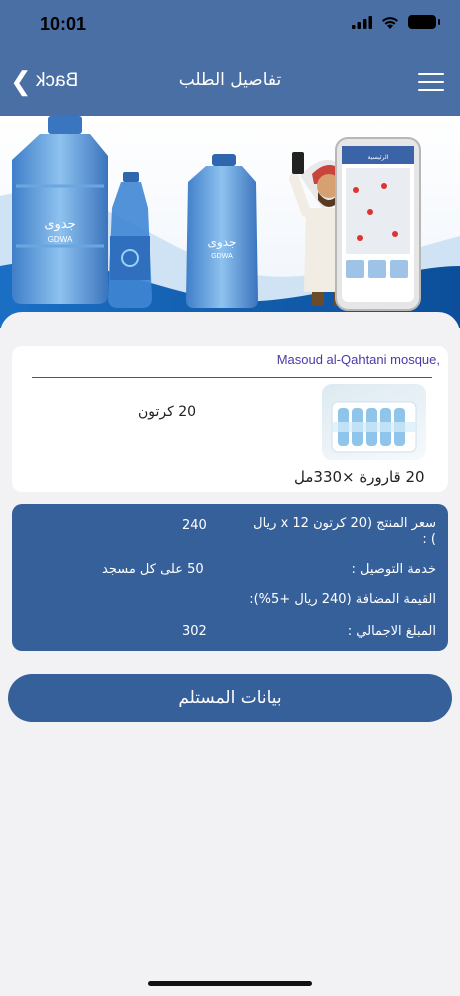  Describe the element at coordinates (390, 22) in the screenshot. I see `wifi-icon` at that location.